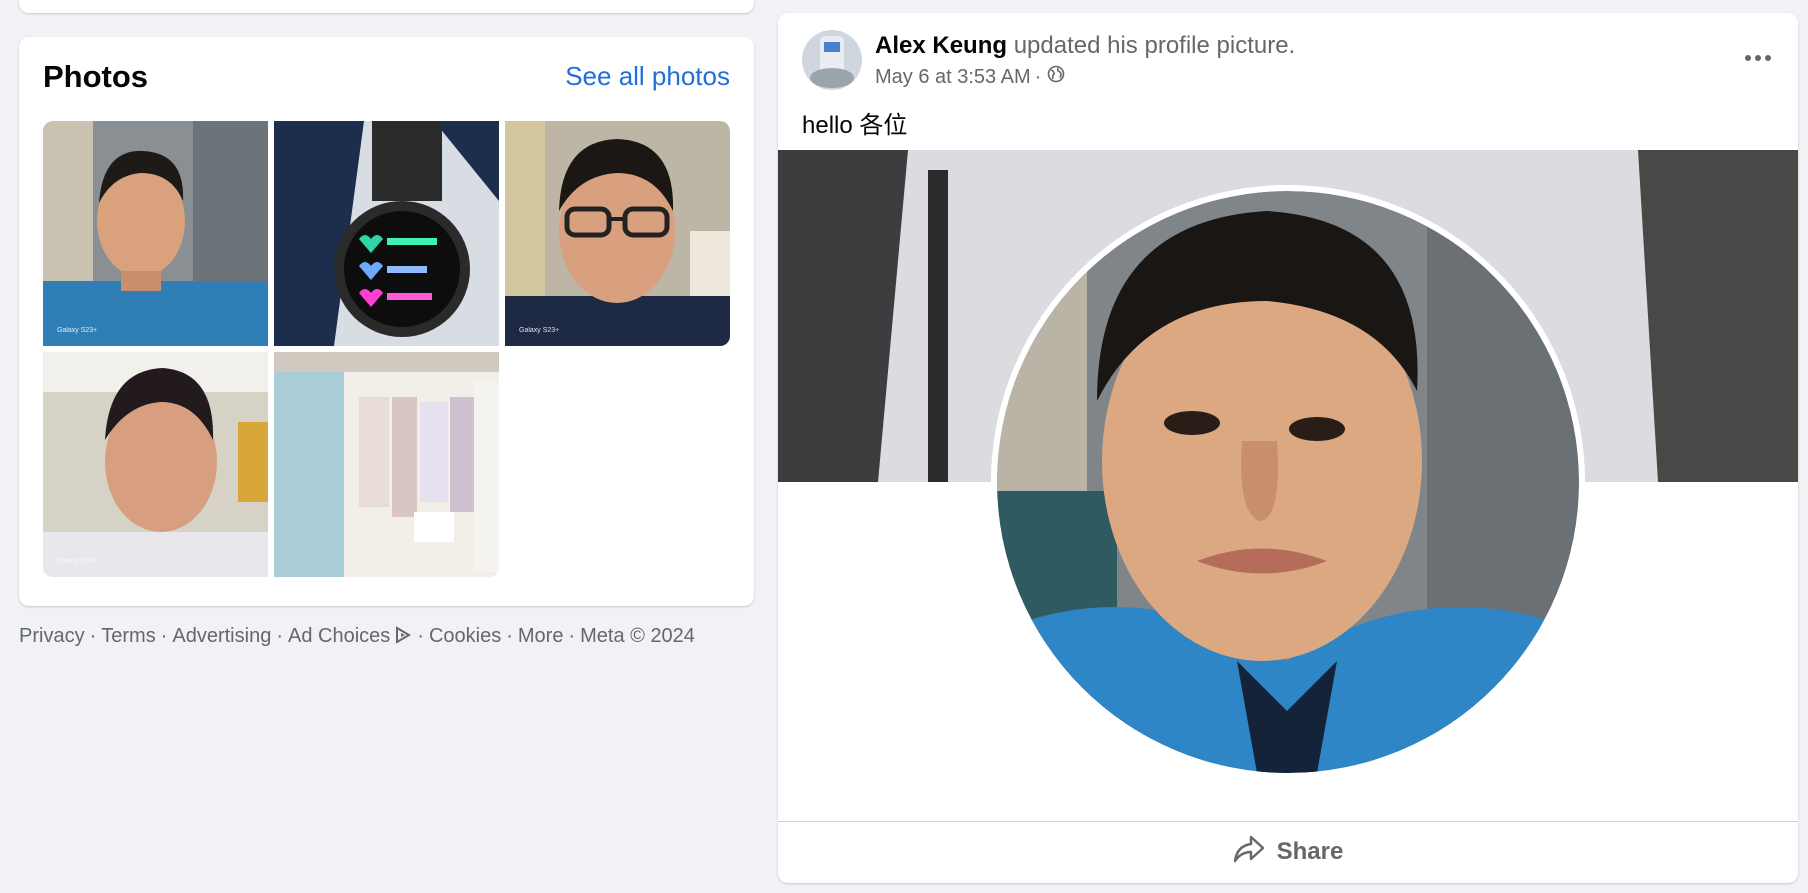 The image size is (1808, 893). What do you see at coordinates (155, 464) in the screenshot?
I see `photo-thumbnail-selfie-indoor: Galaxy S23+` at bounding box center [155, 464].